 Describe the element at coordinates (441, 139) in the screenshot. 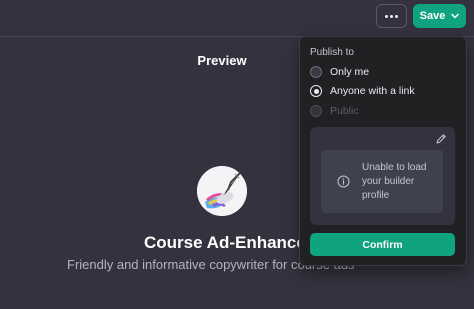

I see `pencil-icon` at that location.